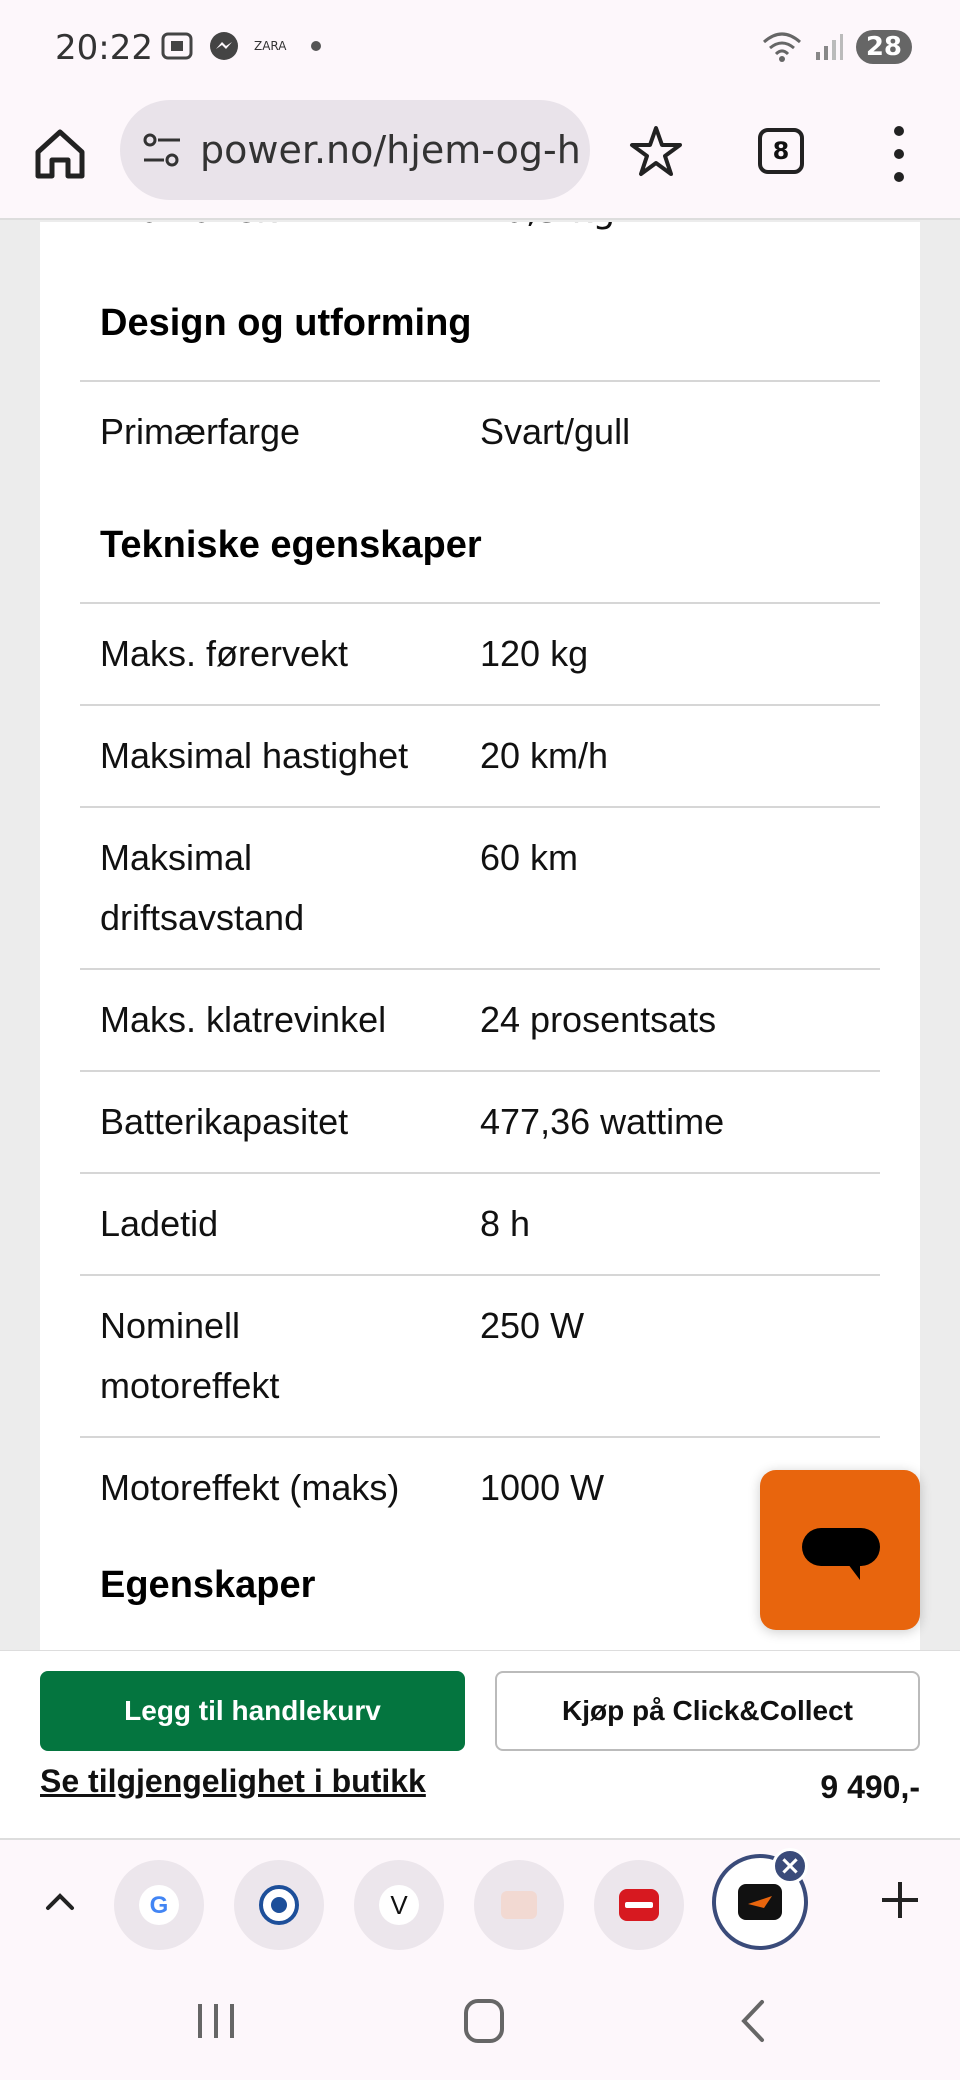 The image size is (960, 2080). What do you see at coordinates (177, 46) in the screenshot?
I see `screenshot-icon` at bounding box center [177, 46].